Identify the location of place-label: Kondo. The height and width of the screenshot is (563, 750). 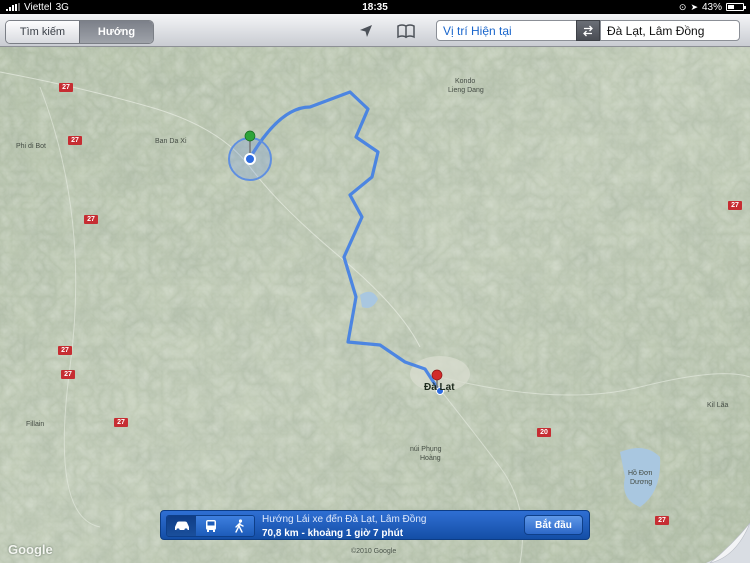
(465, 81).